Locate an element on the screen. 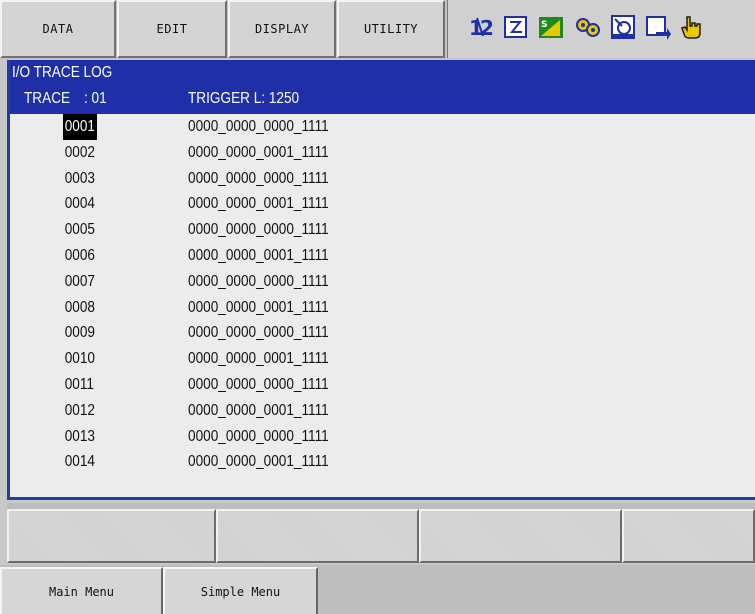 This screenshot has height=614, width=755. signal-icon: S is located at coordinates (551, 27).